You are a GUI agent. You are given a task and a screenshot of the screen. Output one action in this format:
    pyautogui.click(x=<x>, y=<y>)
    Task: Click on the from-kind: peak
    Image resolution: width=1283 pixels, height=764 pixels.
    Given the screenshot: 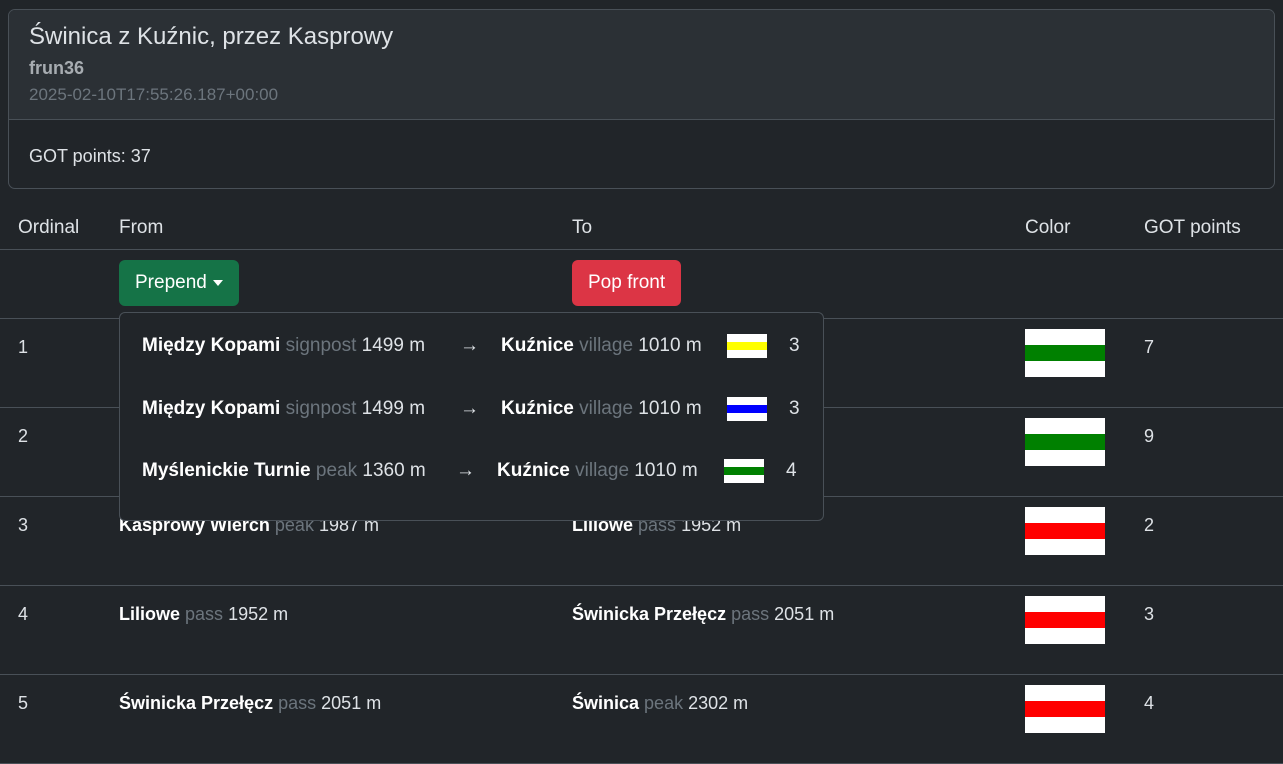 What is the action you would take?
    pyautogui.click(x=336, y=470)
    